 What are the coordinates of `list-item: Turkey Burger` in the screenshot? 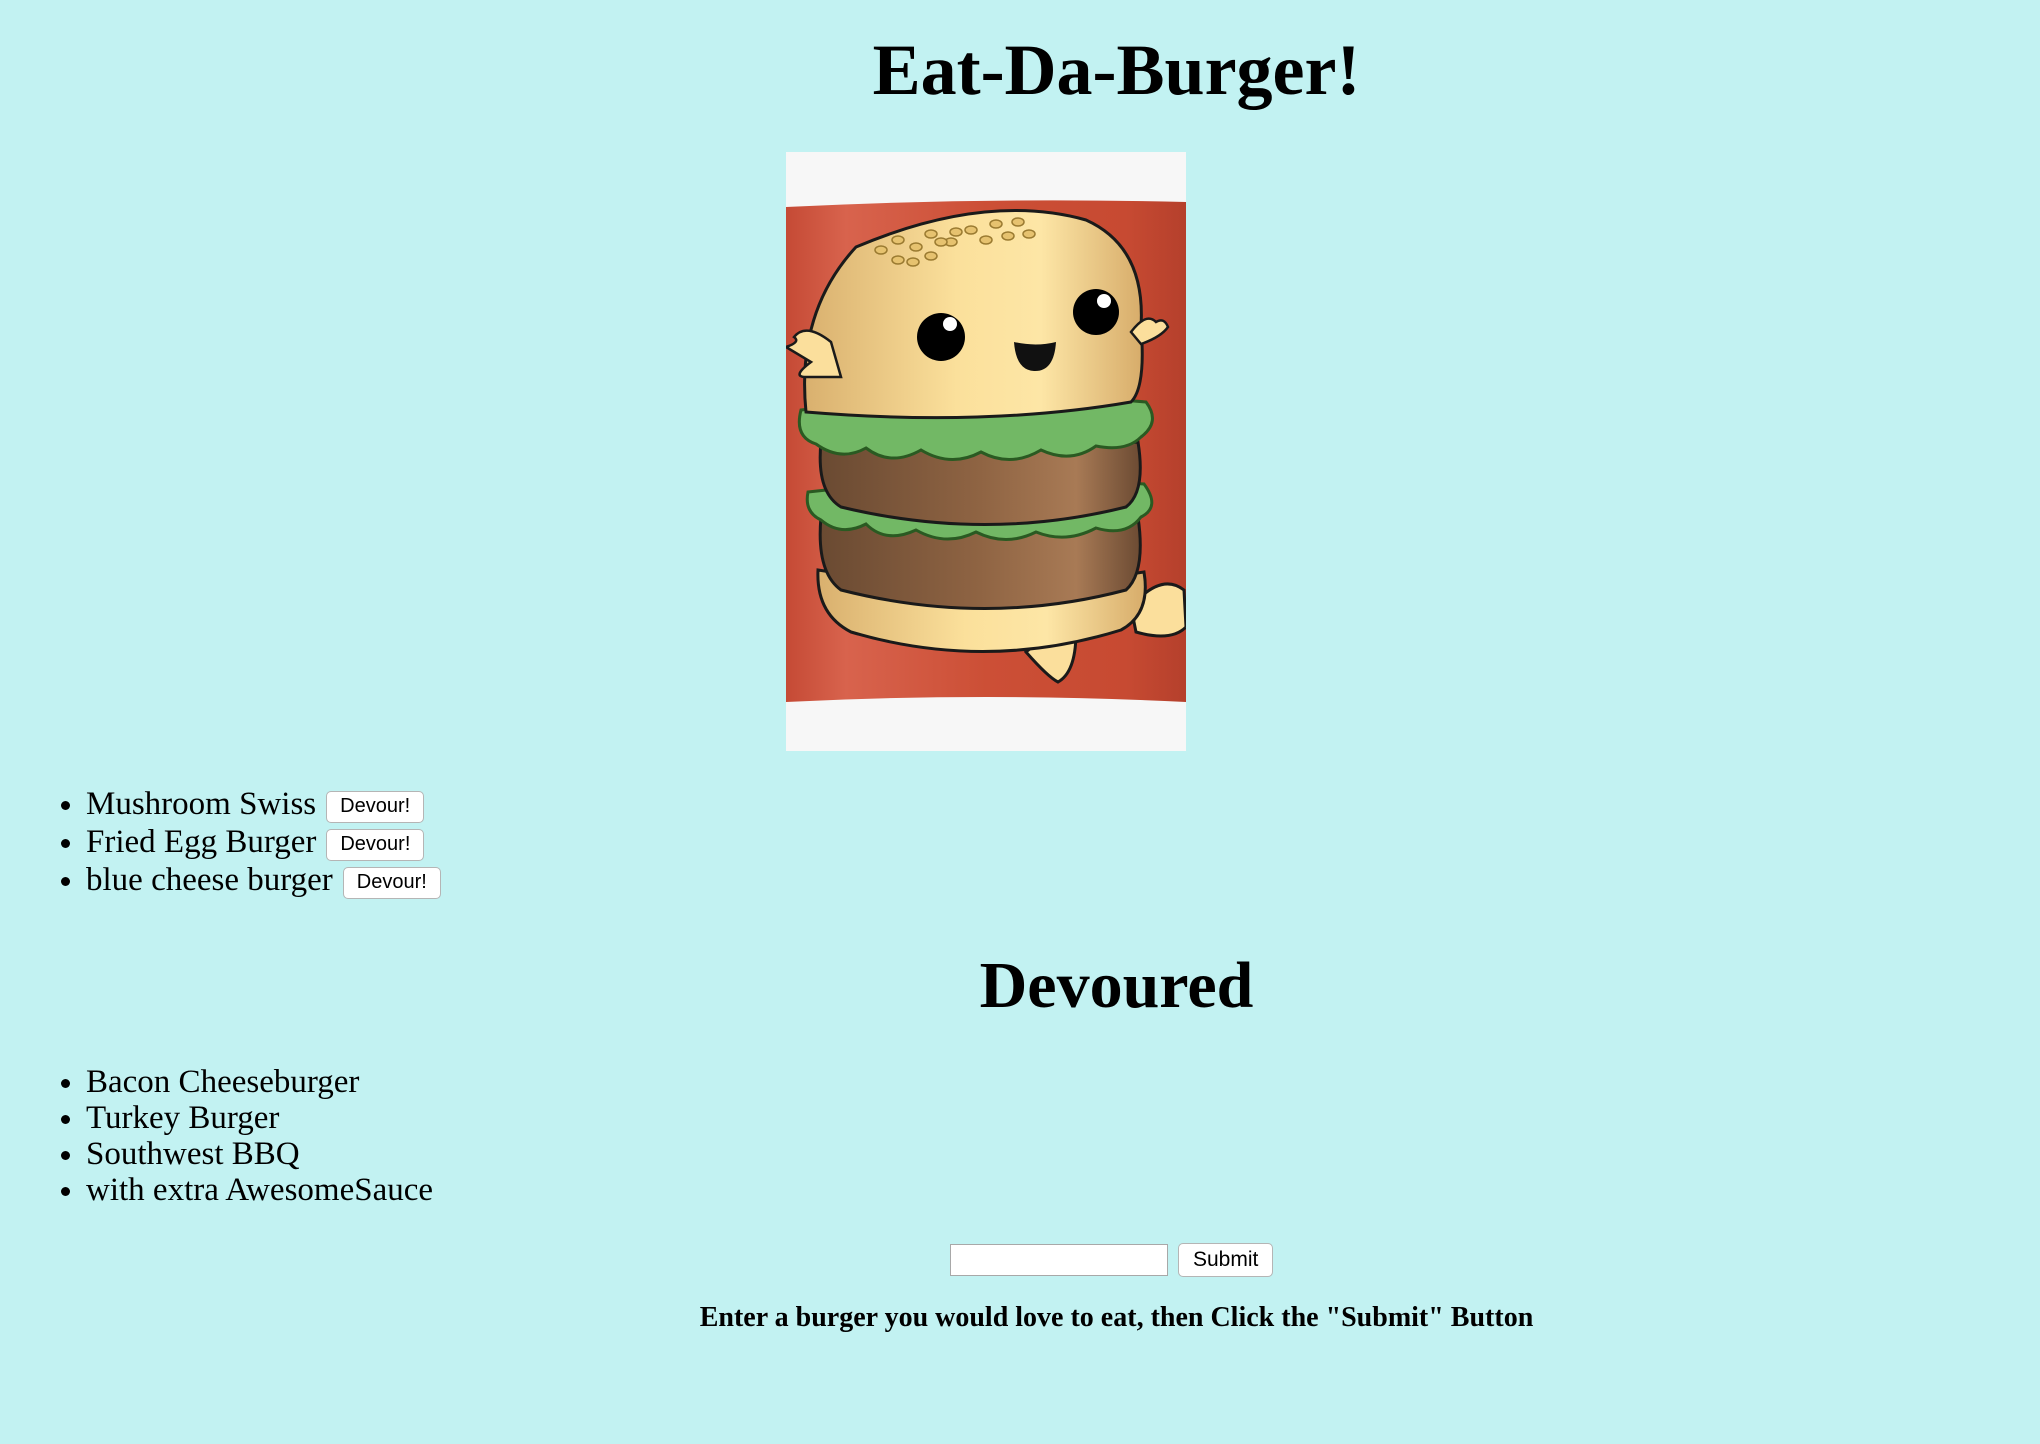 It's located at (259, 1118).